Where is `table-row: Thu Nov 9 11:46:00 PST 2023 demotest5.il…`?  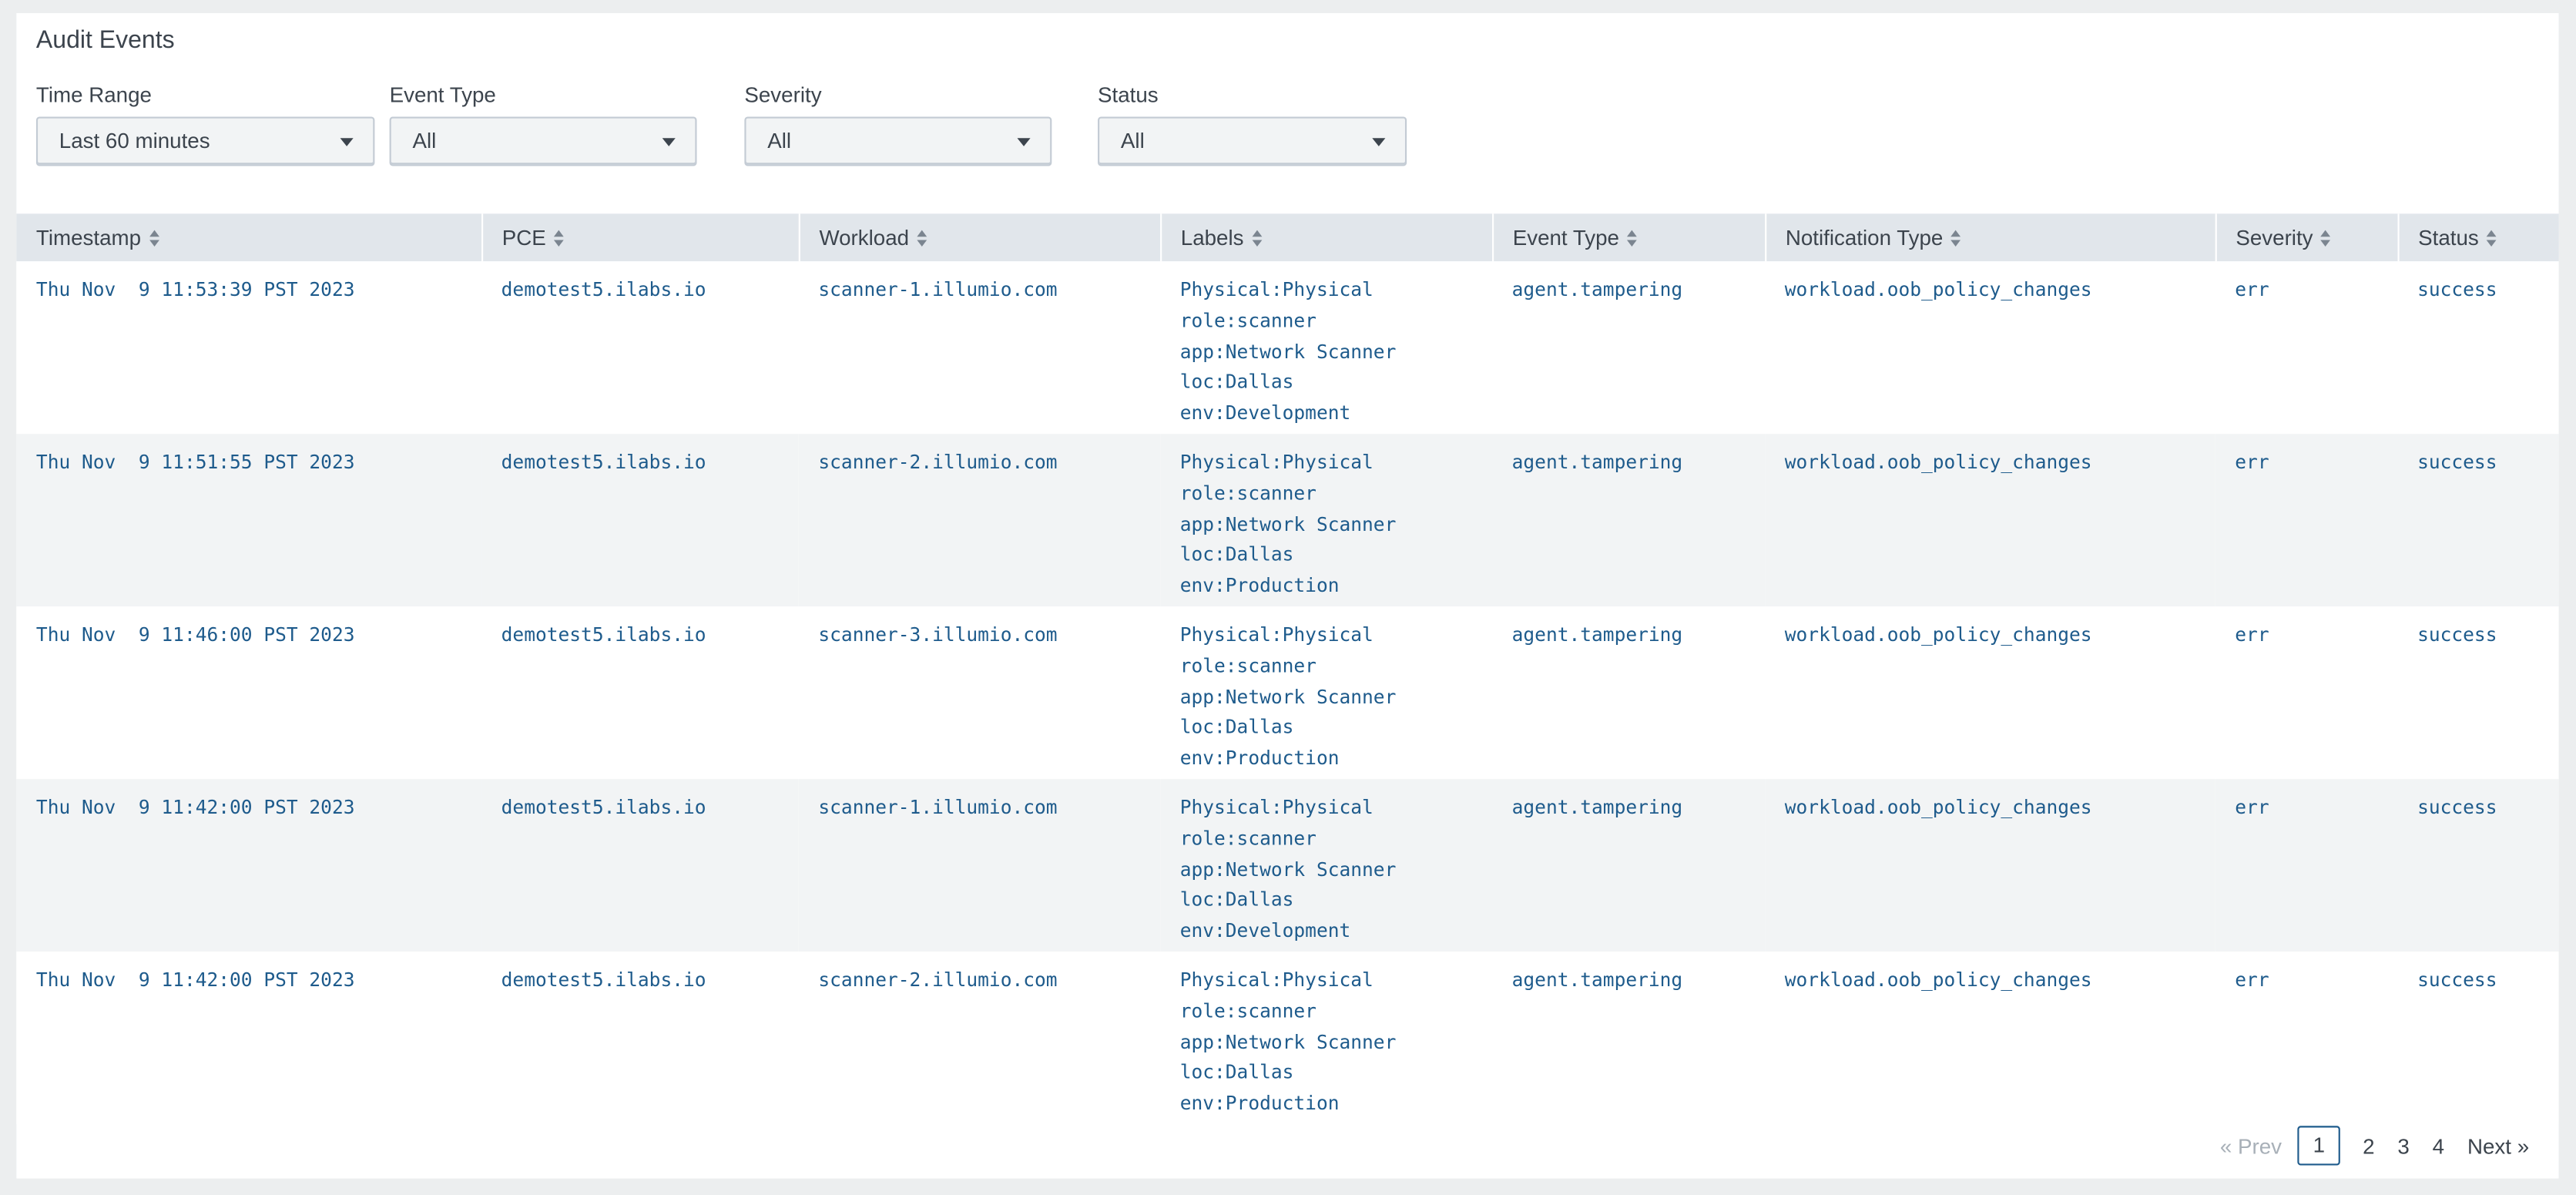 table-row: Thu Nov 9 11:46:00 PST 2023 demotest5.il… is located at coordinates (1287, 693).